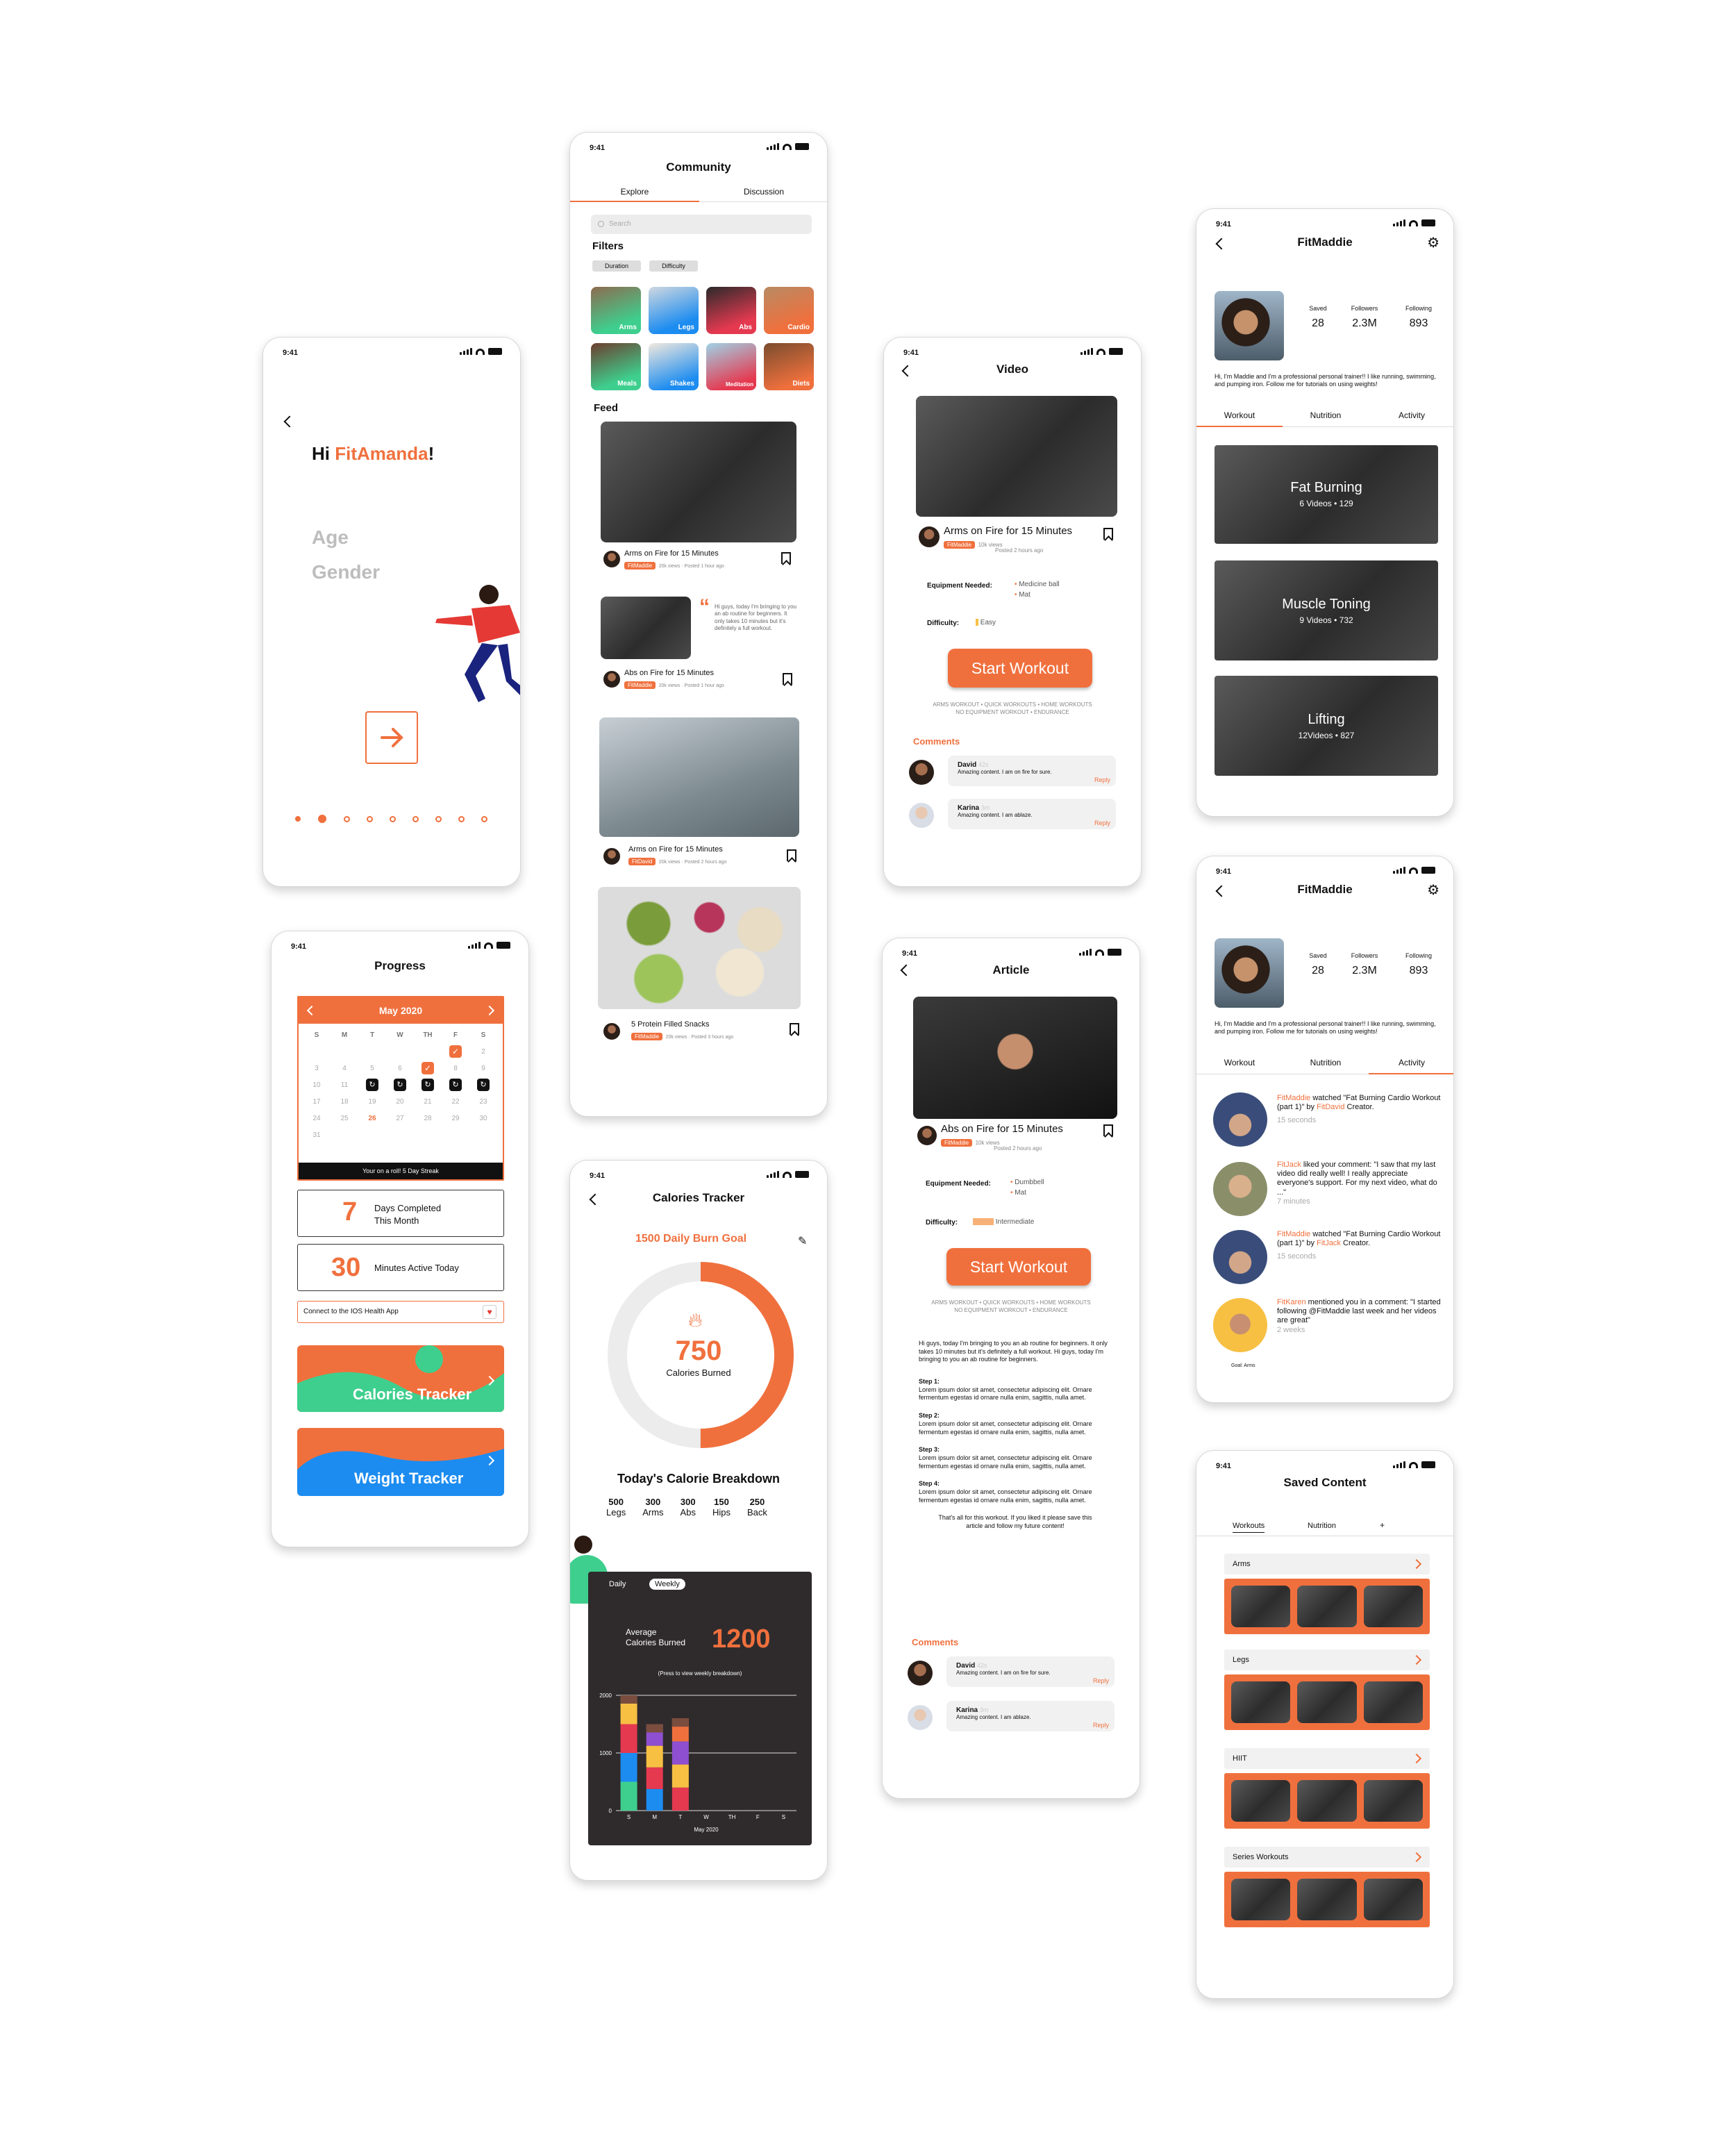  I want to click on activity-target: FitDavid, so click(1330, 1107).